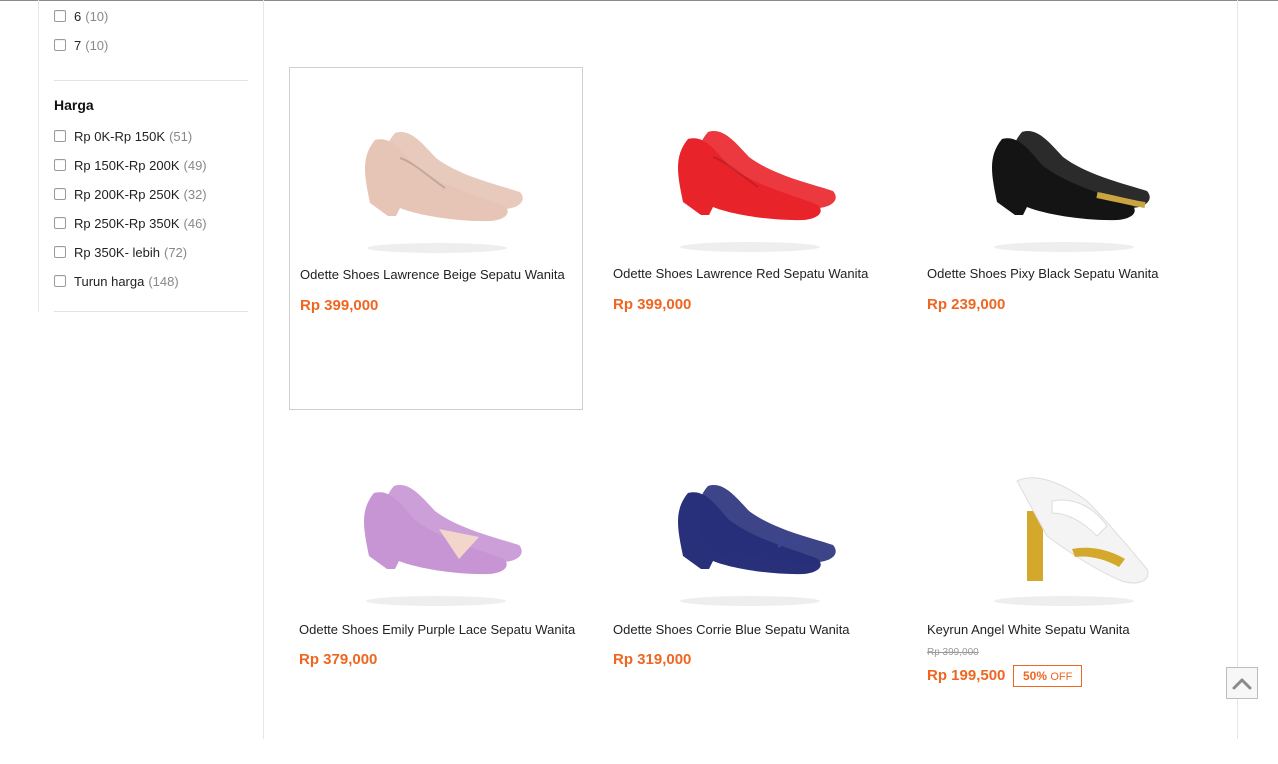 The image size is (1278, 764). What do you see at coordinates (117, 252) in the screenshot?
I see `filter-label: Rp 350K- lebih` at bounding box center [117, 252].